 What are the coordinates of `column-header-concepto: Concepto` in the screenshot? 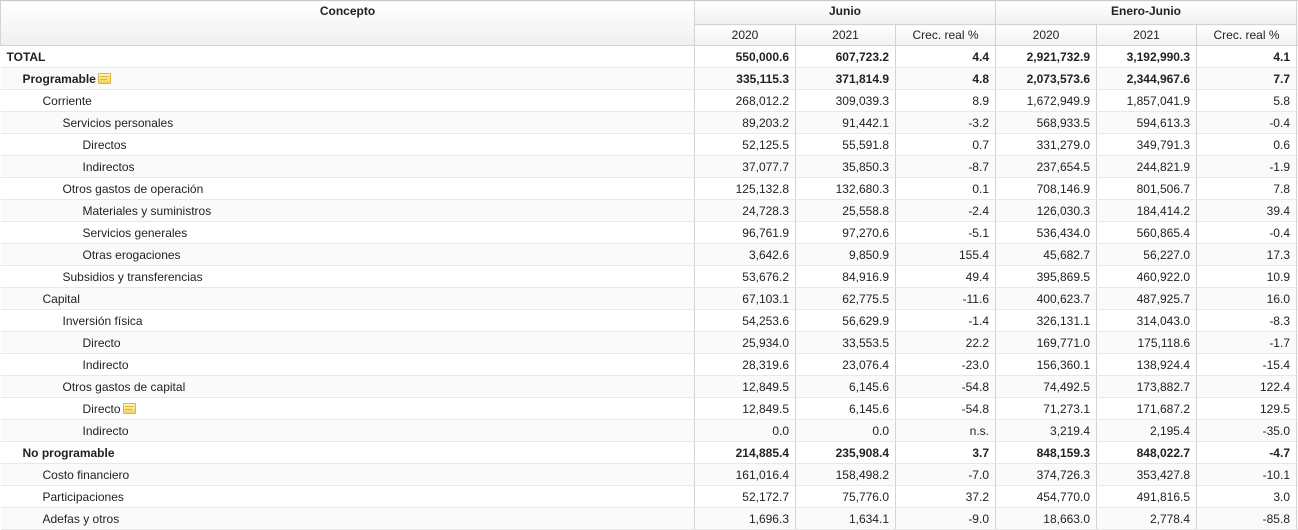 It's located at (348, 23).